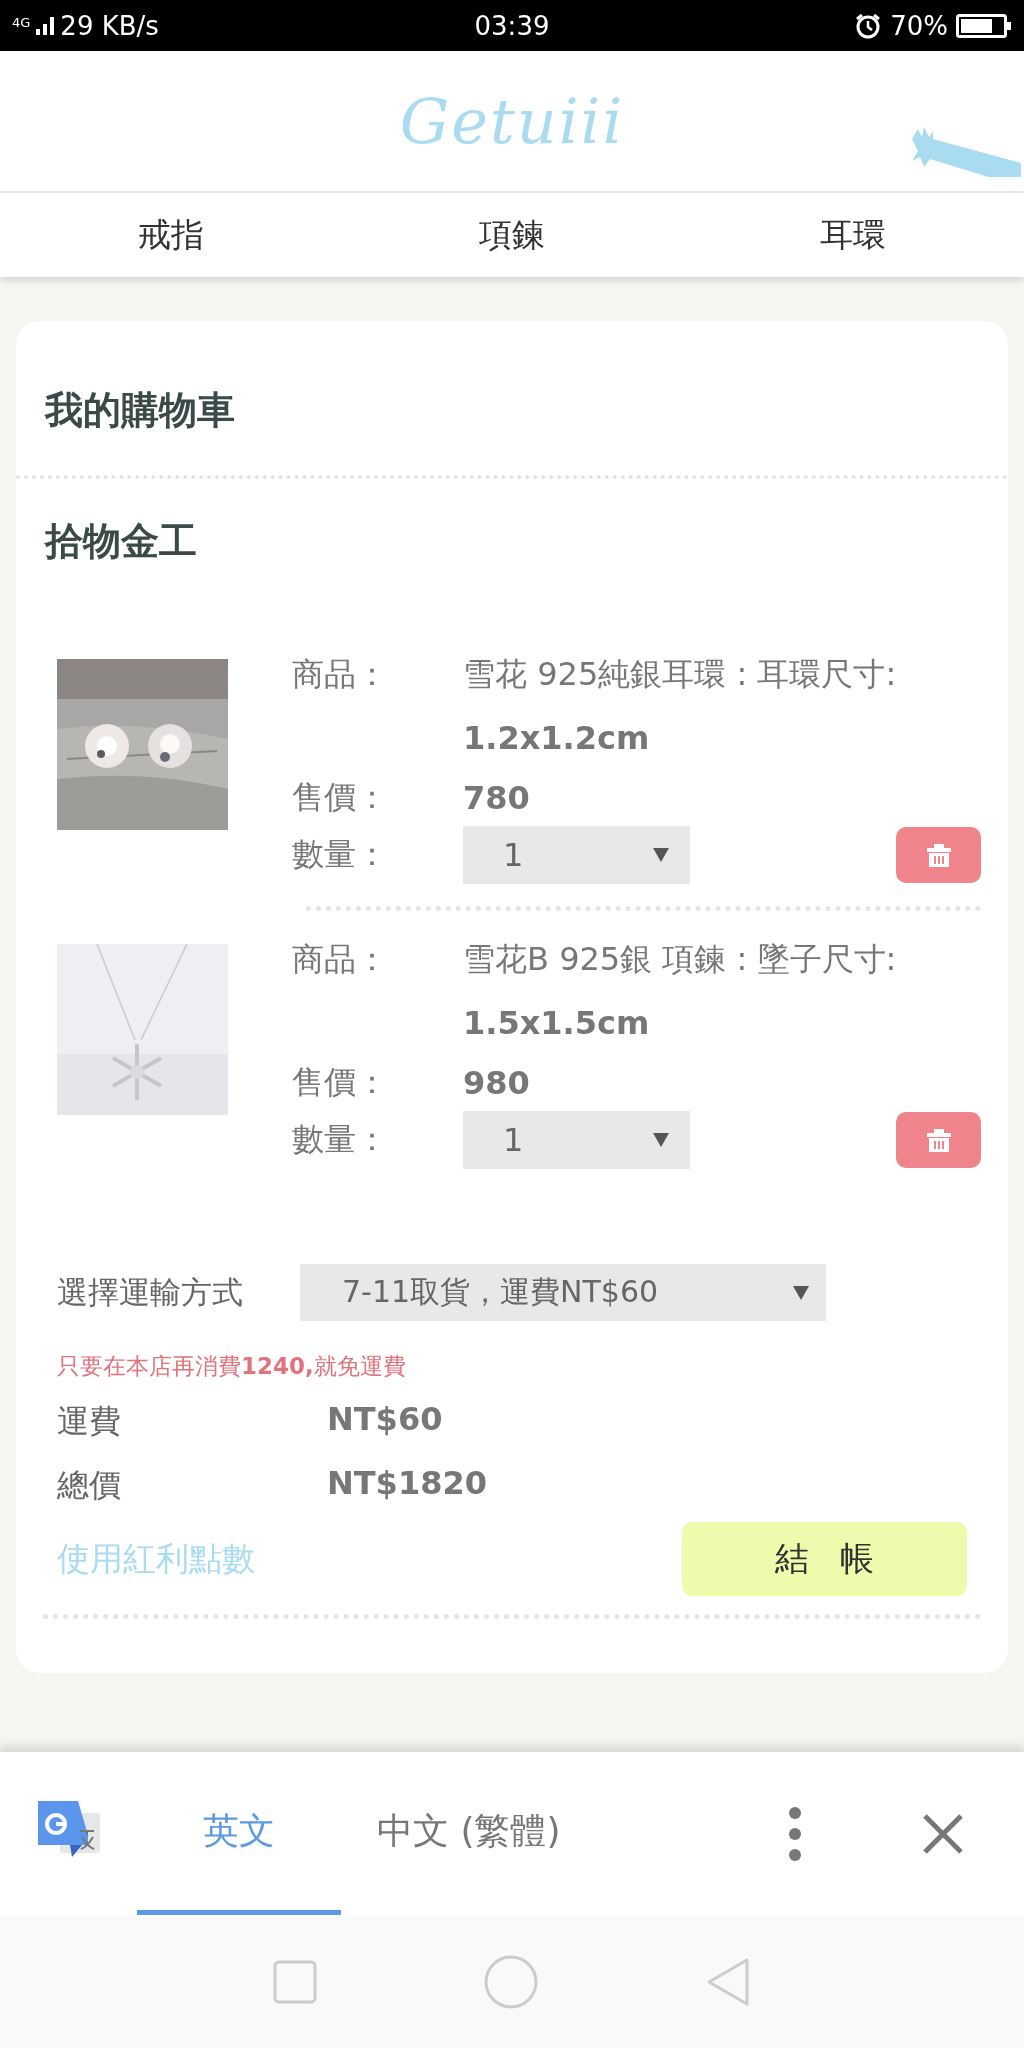 This screenshot has width=1024, height=2048. I want to click on signal-icon, so click(45, 25).